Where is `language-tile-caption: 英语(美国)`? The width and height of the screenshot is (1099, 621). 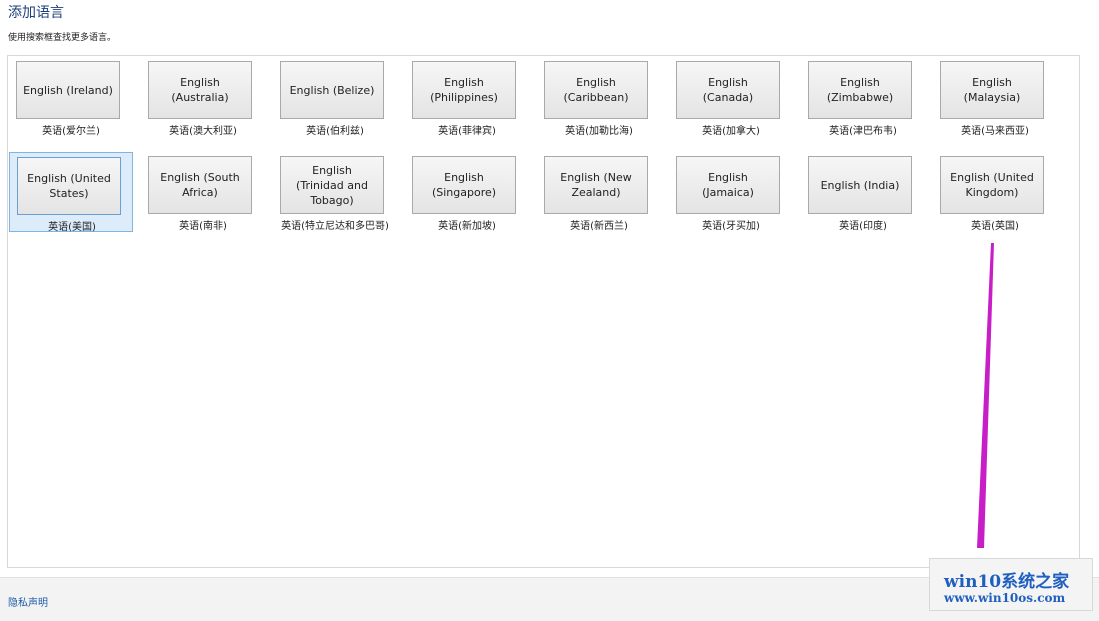
language-tile-caption: 英语(美国) is located at coordinates (72, 227).